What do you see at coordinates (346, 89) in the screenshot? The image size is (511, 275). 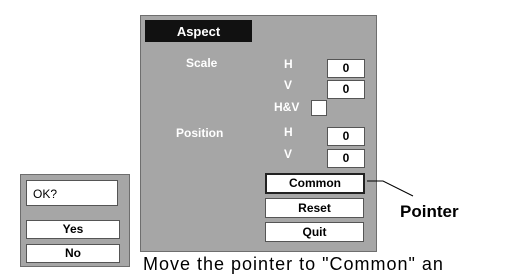 I see `scale-v-value: 0` at bounding box center [346, 89].